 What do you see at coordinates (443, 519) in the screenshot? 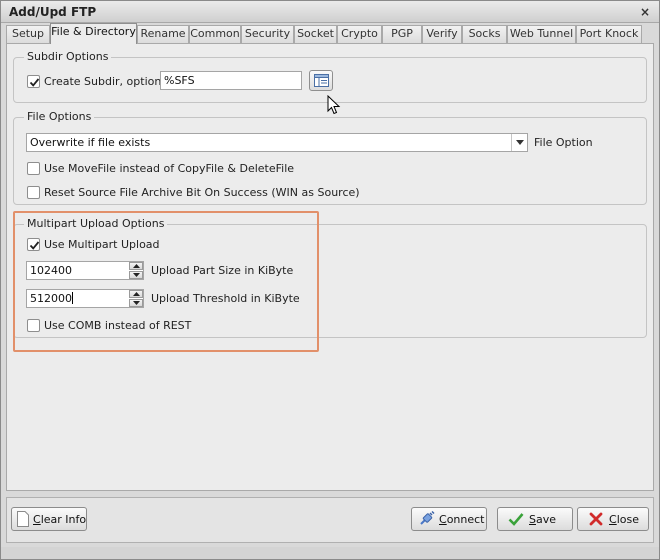
I see `connect-accel: C` at bounding box center [443, 519].